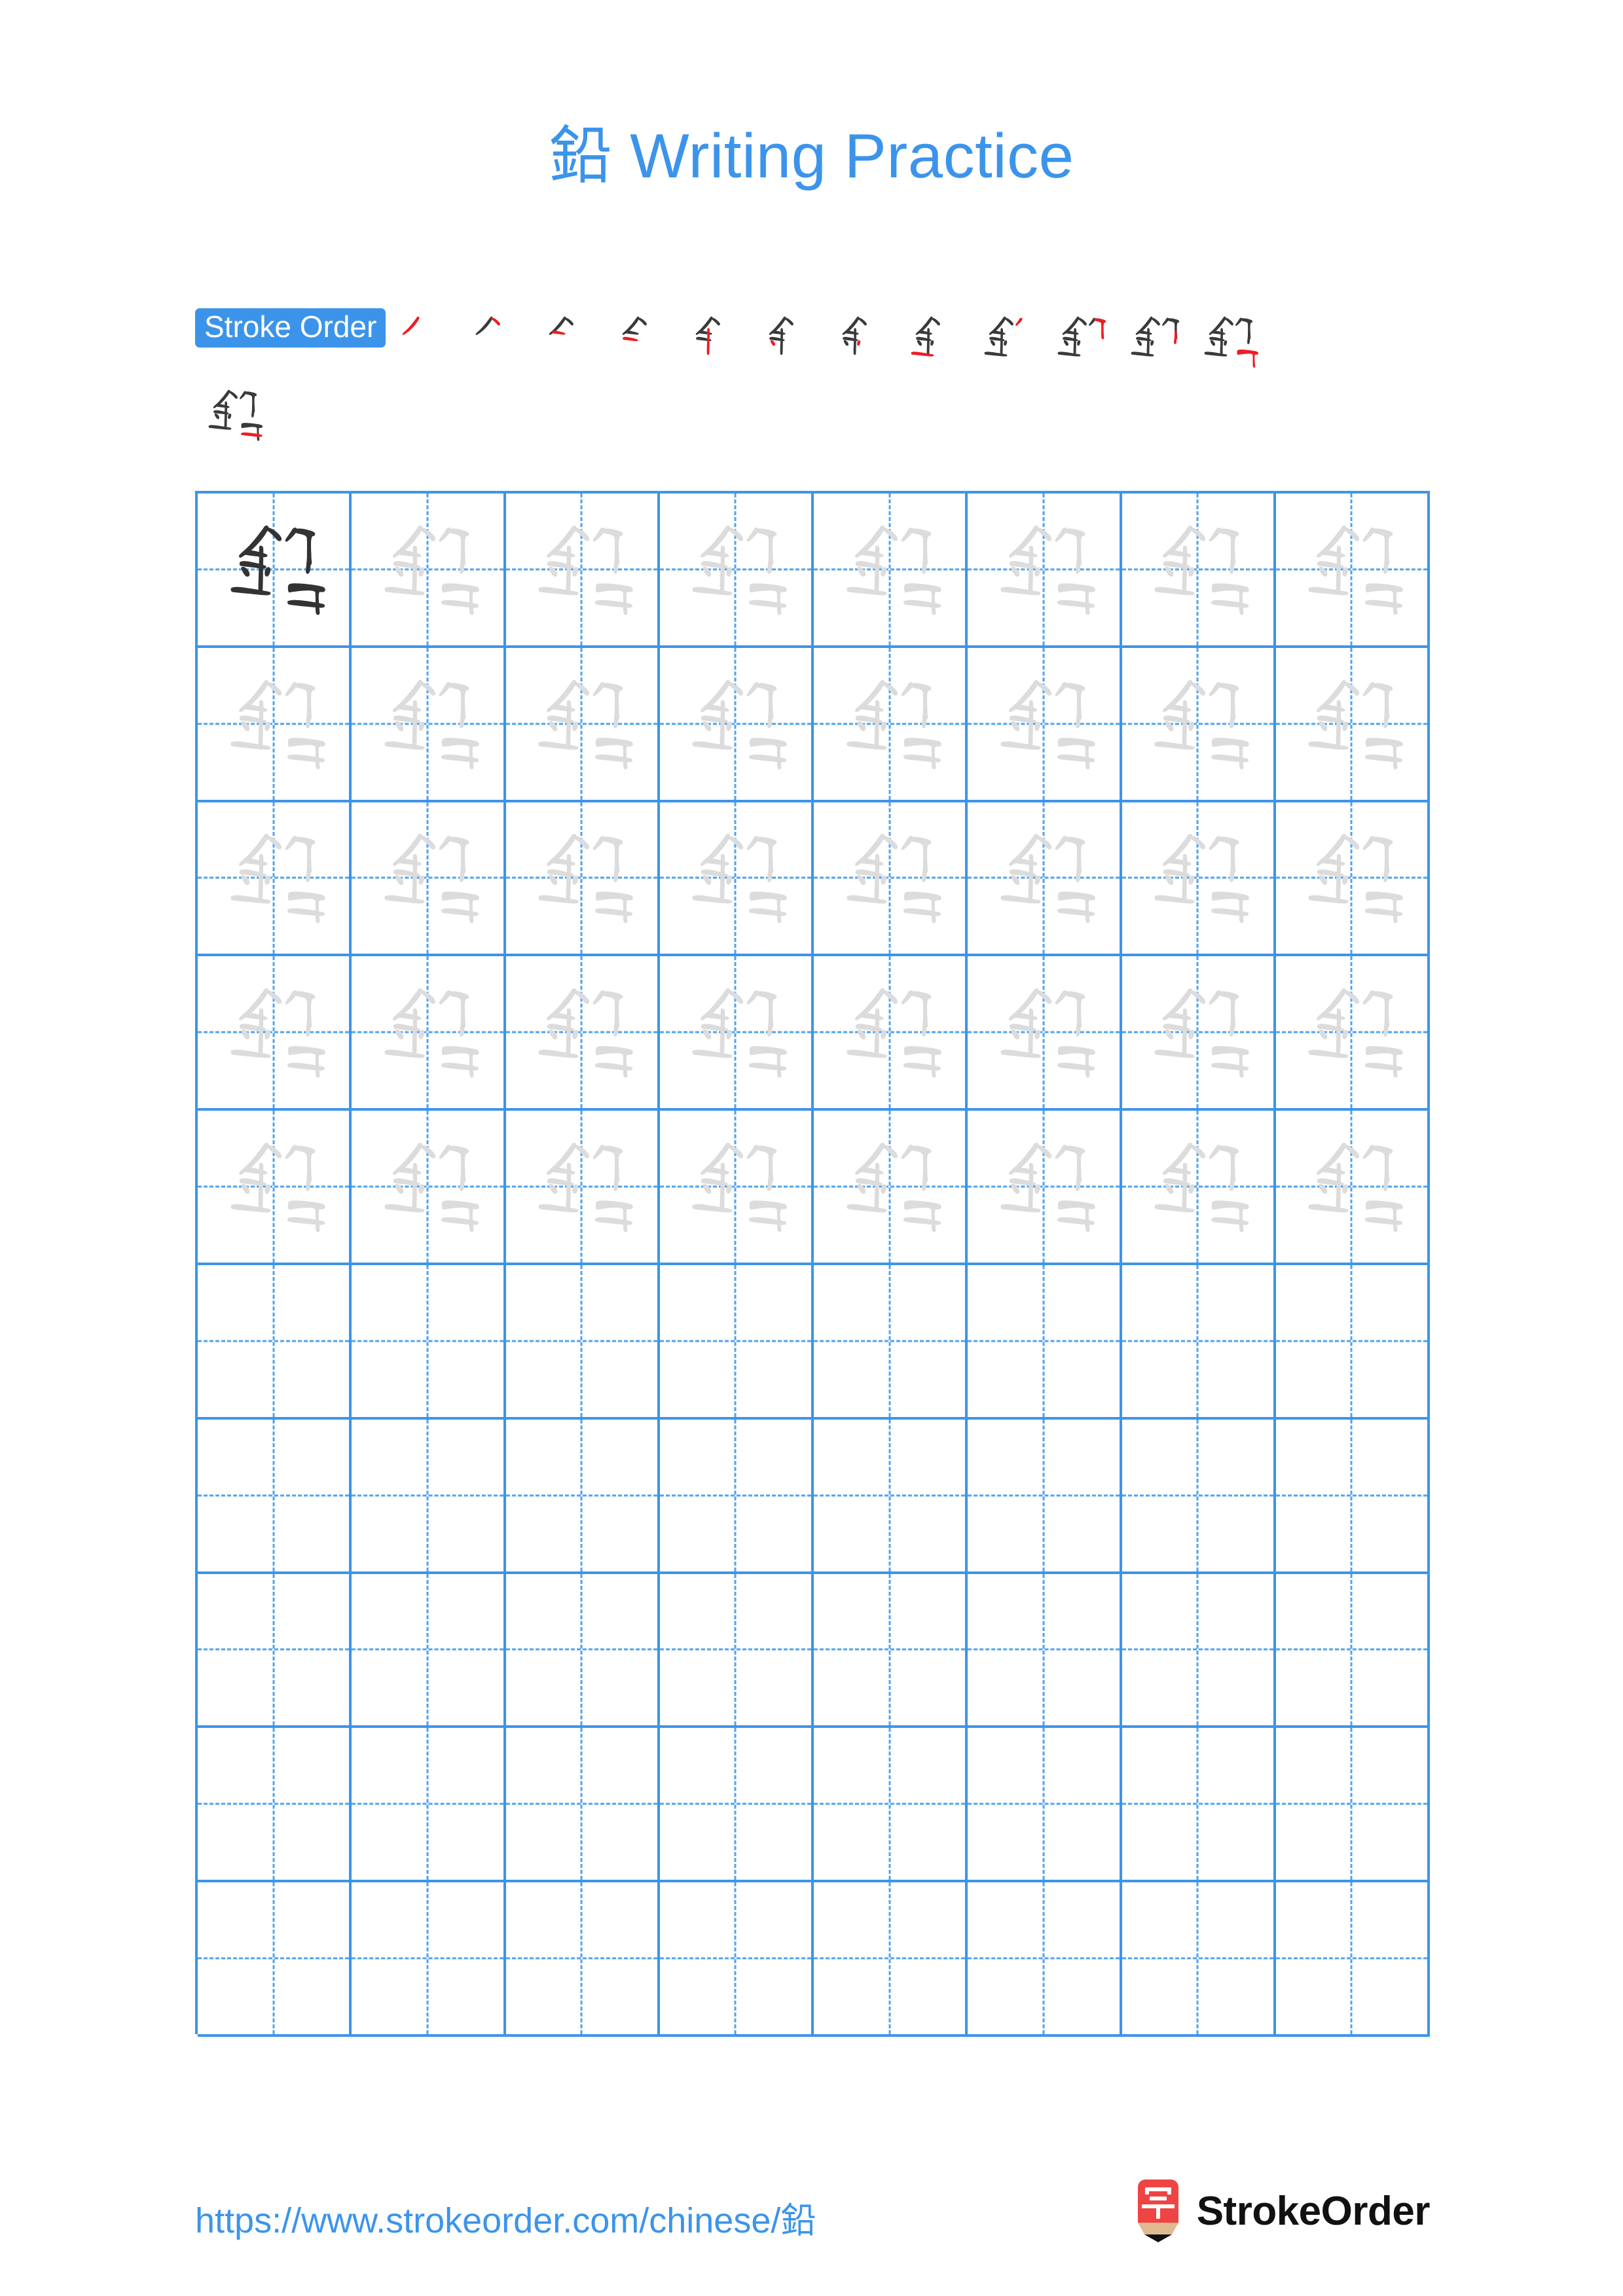 This screenshot has height=2296, width=1623. What do you see at coordinates (1045, 1496) in the screenshot?
I see `practice-cell-r7-c6` at bounding box center [1045, 1496].